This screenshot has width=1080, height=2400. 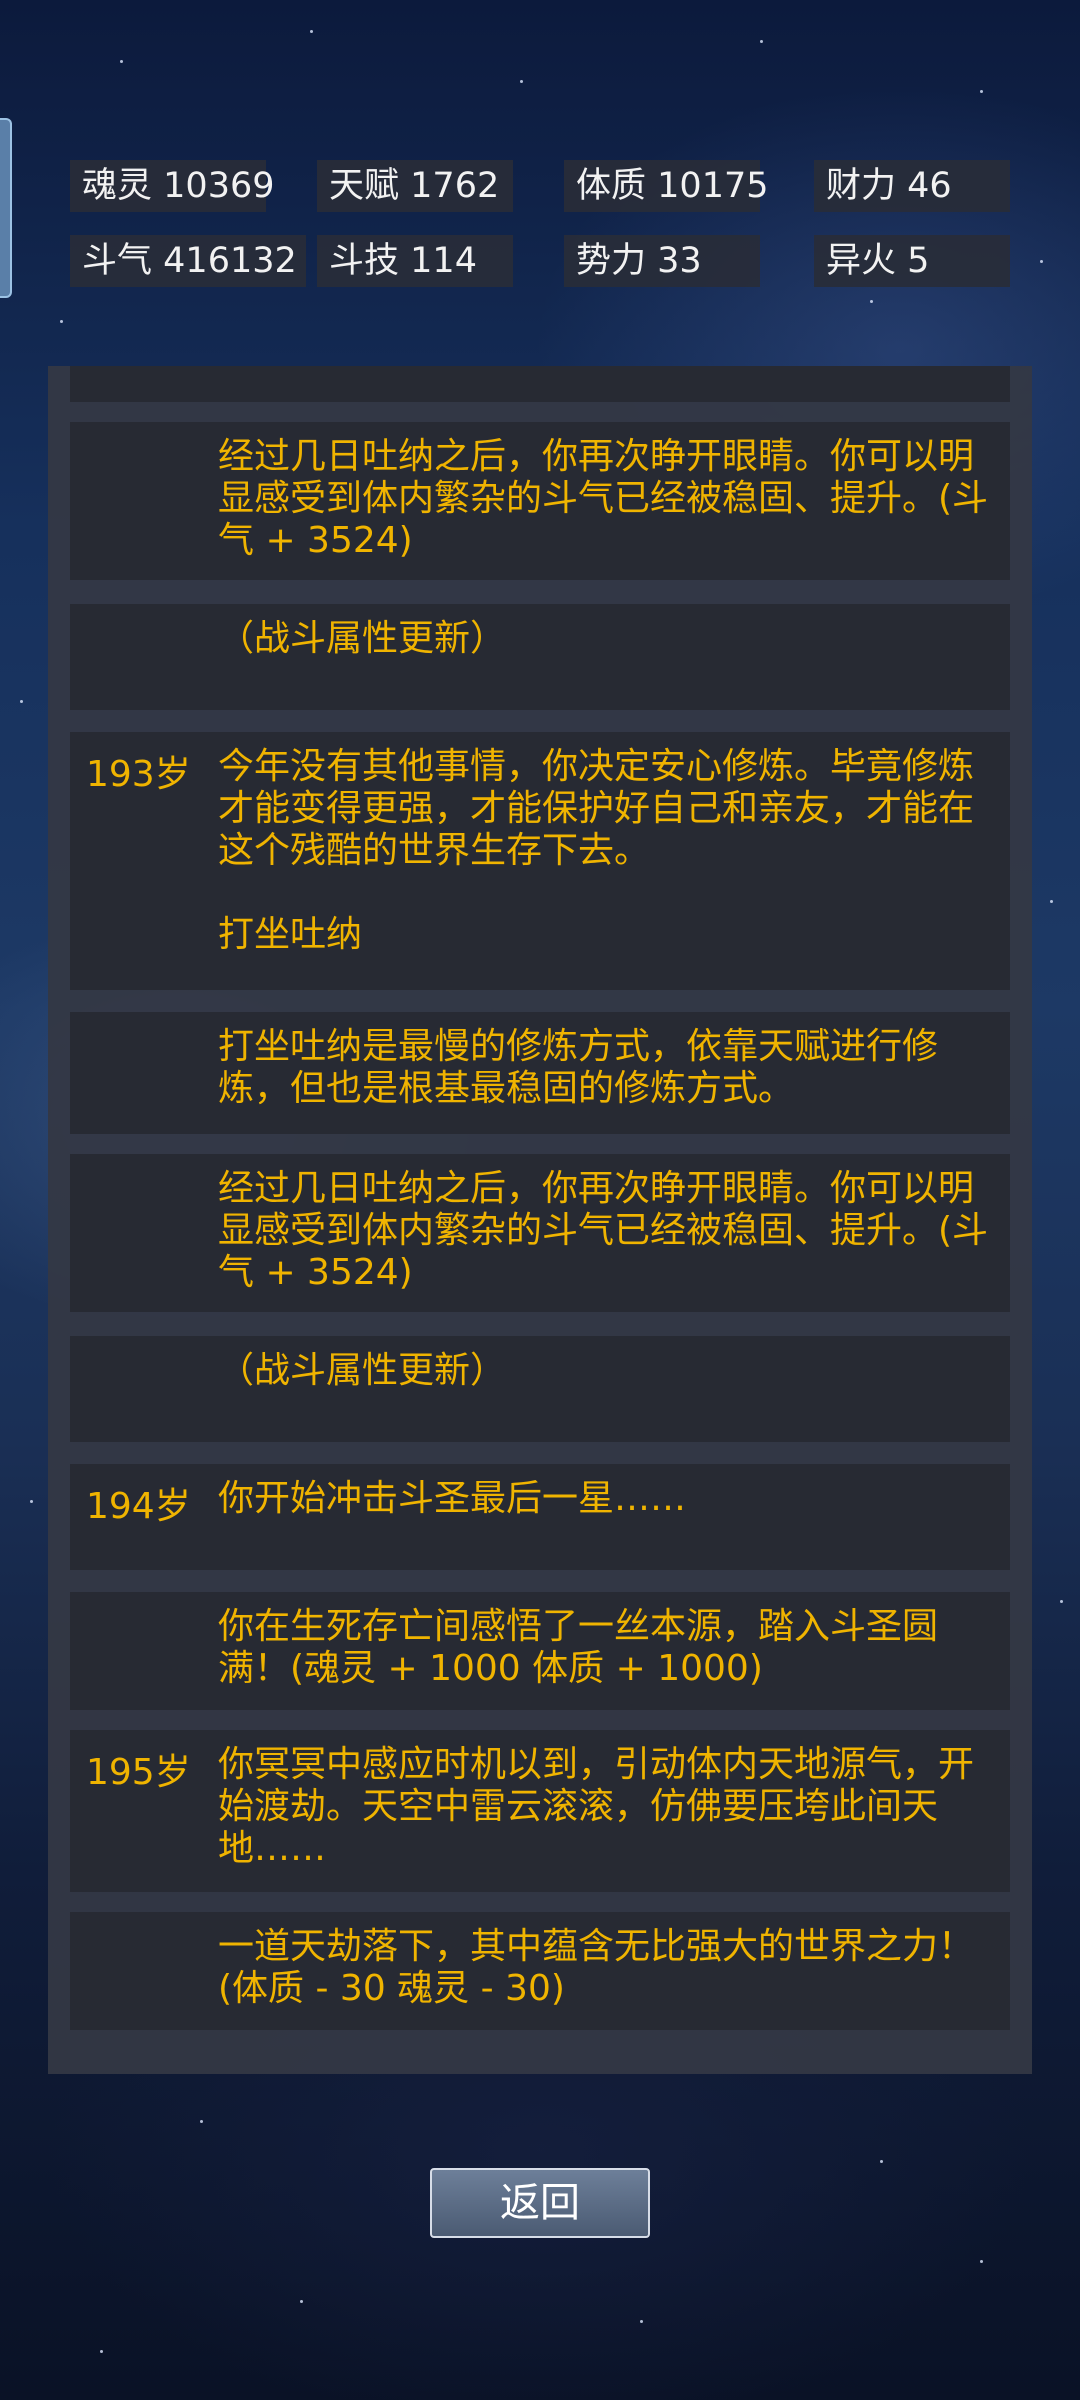 I want to click on stat-hunling: 魂灵 10369, so click(x=172, y=186).